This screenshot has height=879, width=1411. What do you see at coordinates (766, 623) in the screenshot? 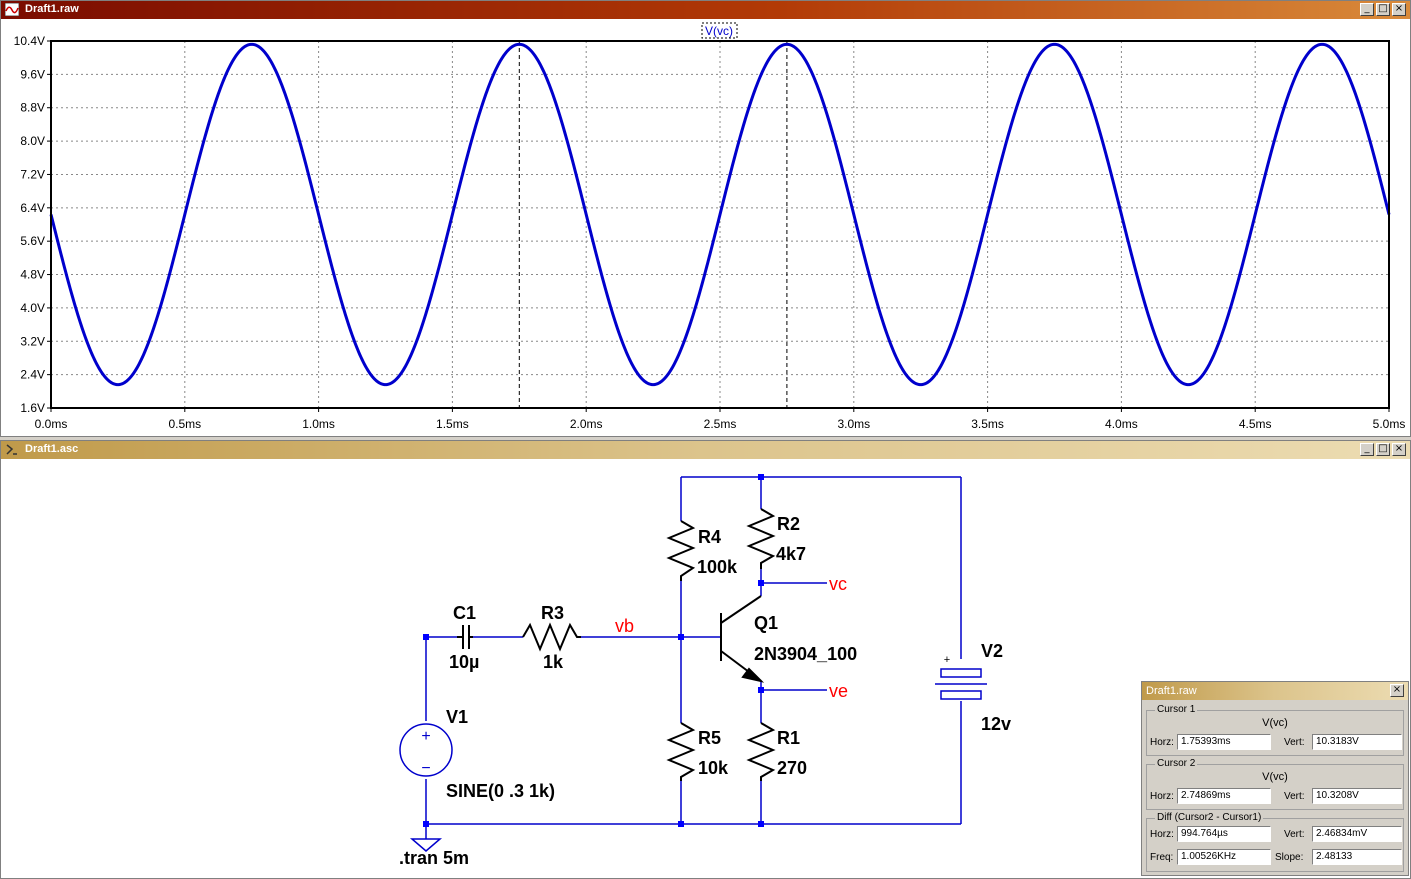
I see `label-q1: Q1` at bounding box center [766, 623].